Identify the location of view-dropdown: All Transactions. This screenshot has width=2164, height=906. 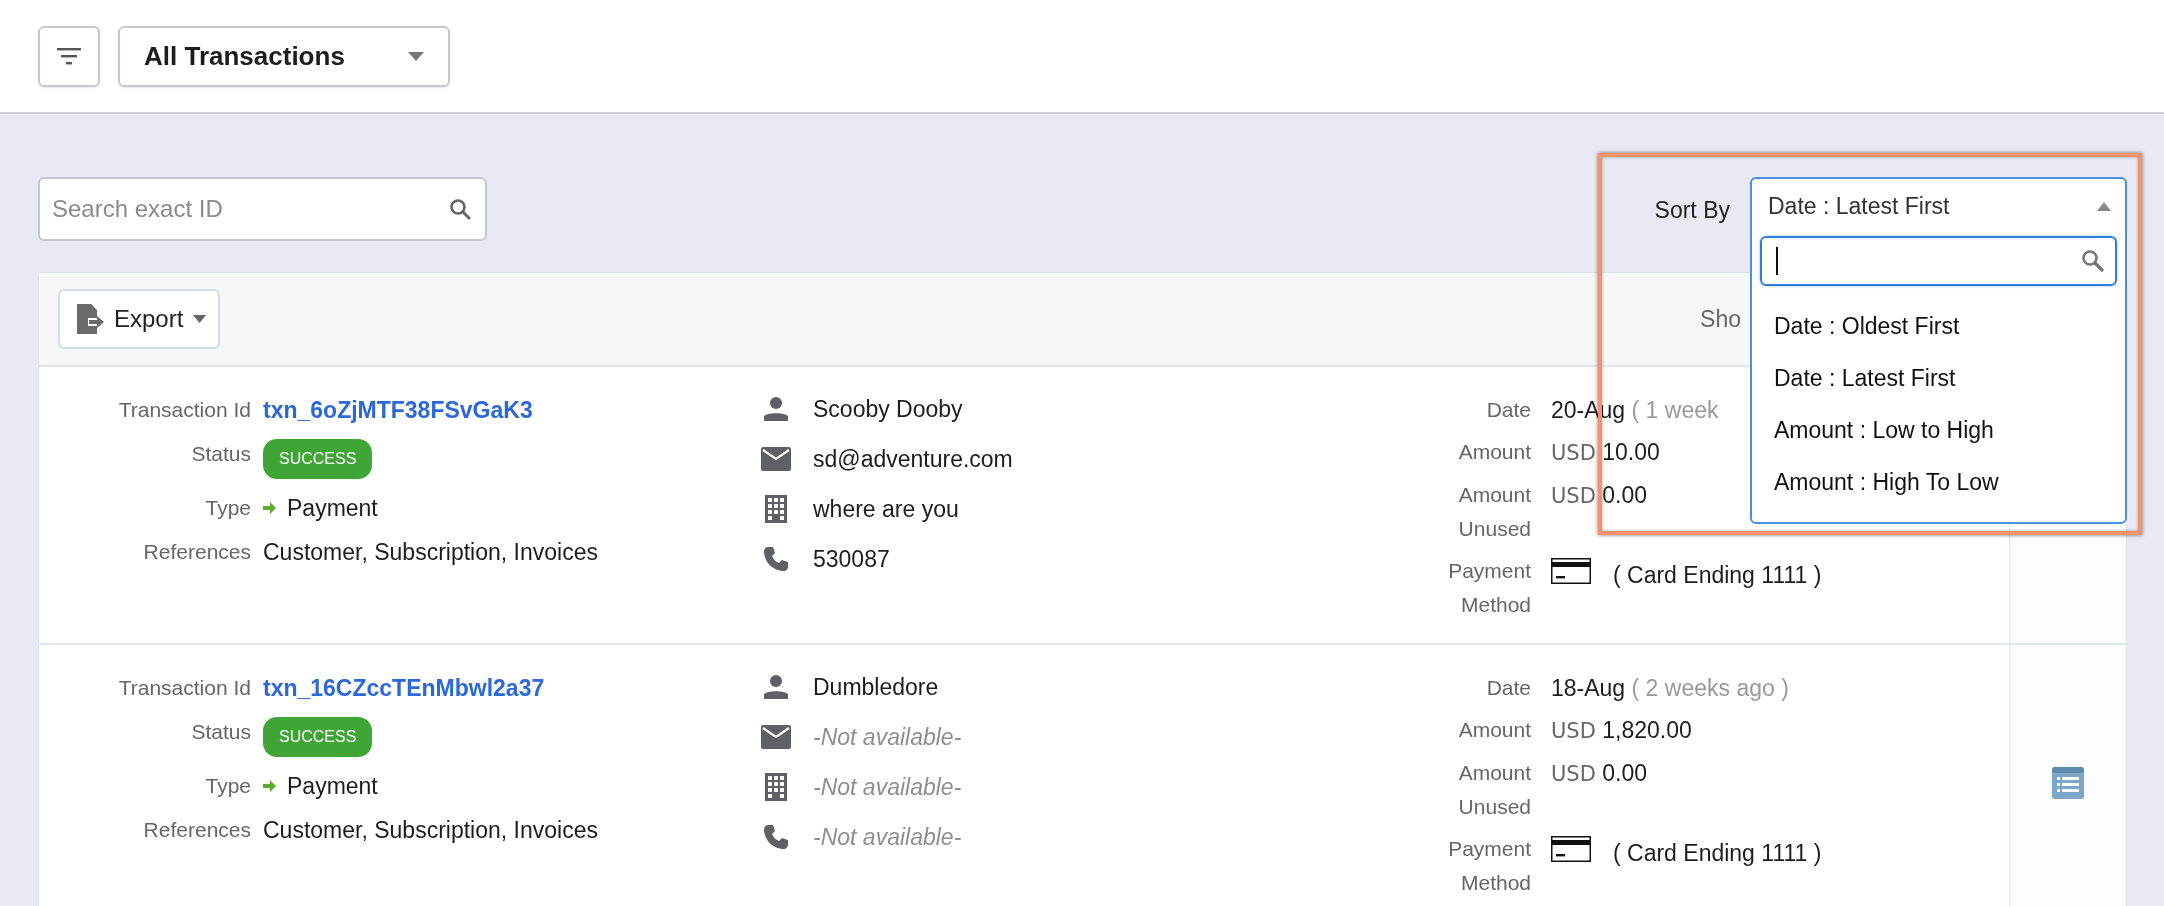
(284, 56).